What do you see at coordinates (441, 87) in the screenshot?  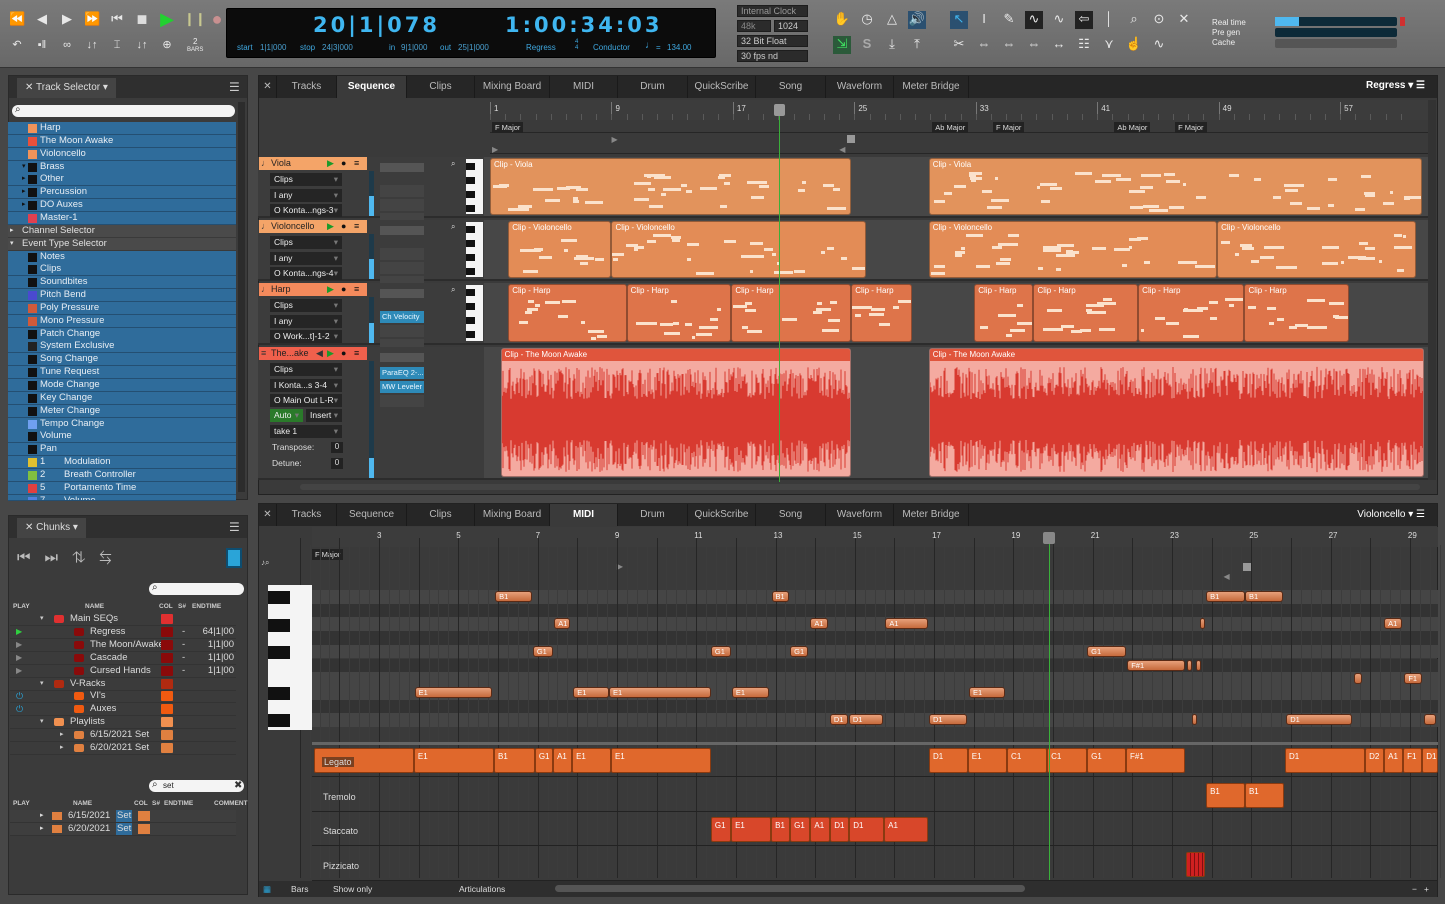 I see `tab-clips: Clips` at bounding box center [441, 87].